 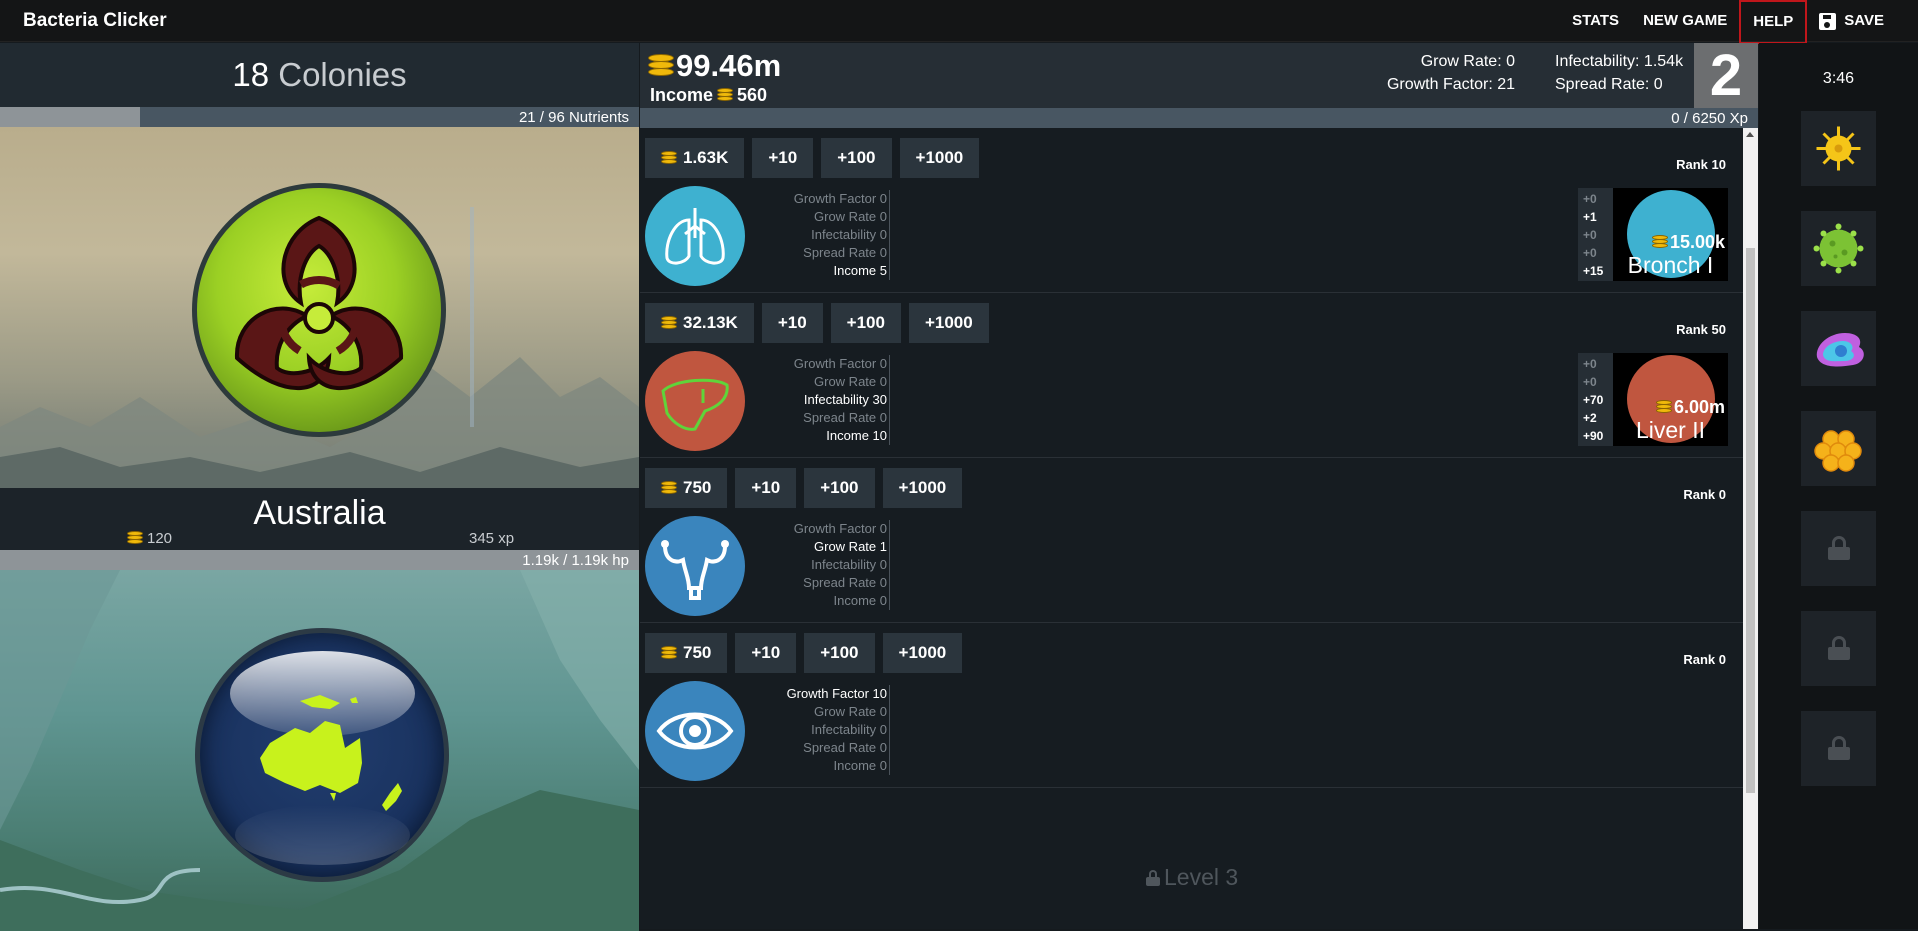 I want to click on scroll-up-arrow, so click(x=1750, y=134).